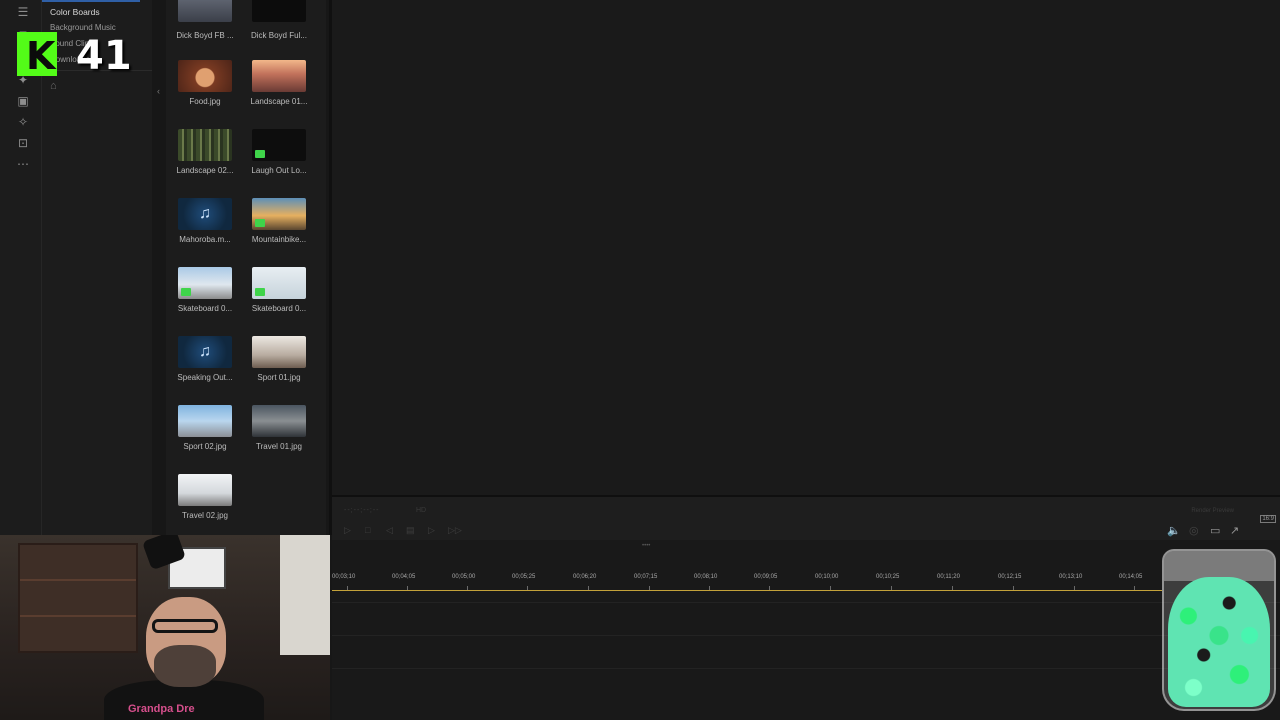  Describe the element at coordinates (410, 530) in the screenshot. I see `snapshot-icon: ▤` at that location.